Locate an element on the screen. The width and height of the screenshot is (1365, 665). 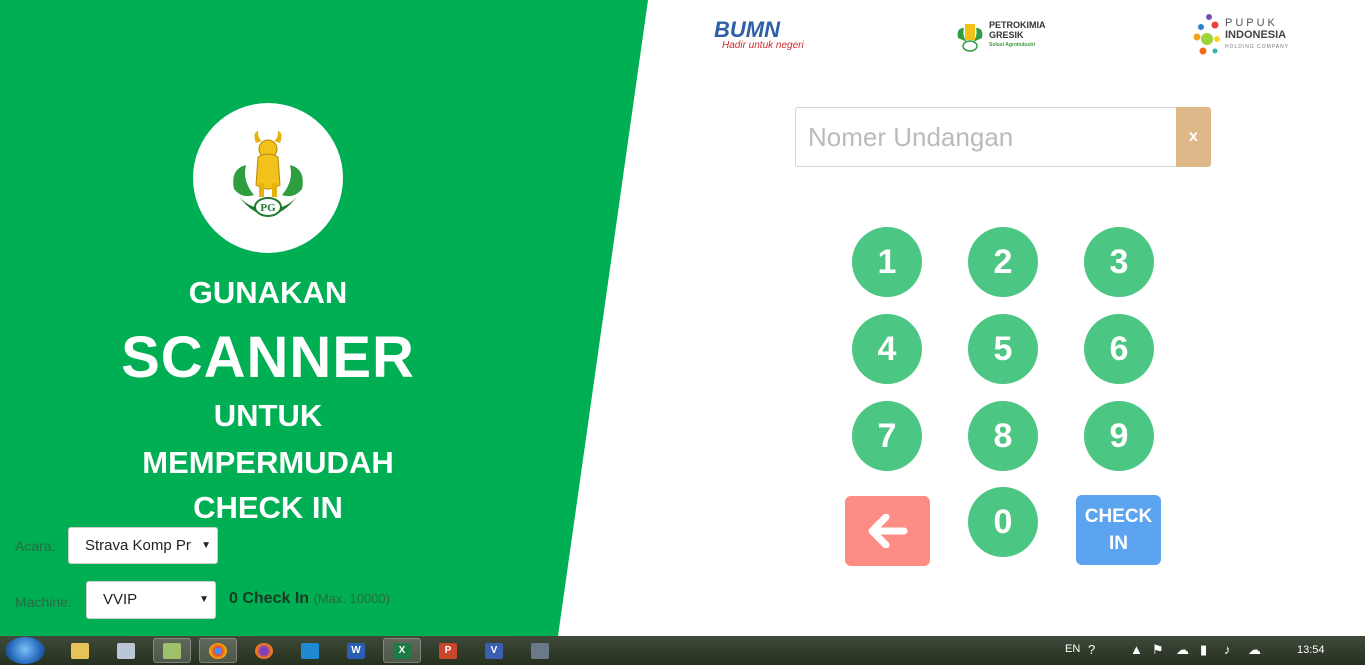
windows-start-icon is located at coordinates (25, 650).